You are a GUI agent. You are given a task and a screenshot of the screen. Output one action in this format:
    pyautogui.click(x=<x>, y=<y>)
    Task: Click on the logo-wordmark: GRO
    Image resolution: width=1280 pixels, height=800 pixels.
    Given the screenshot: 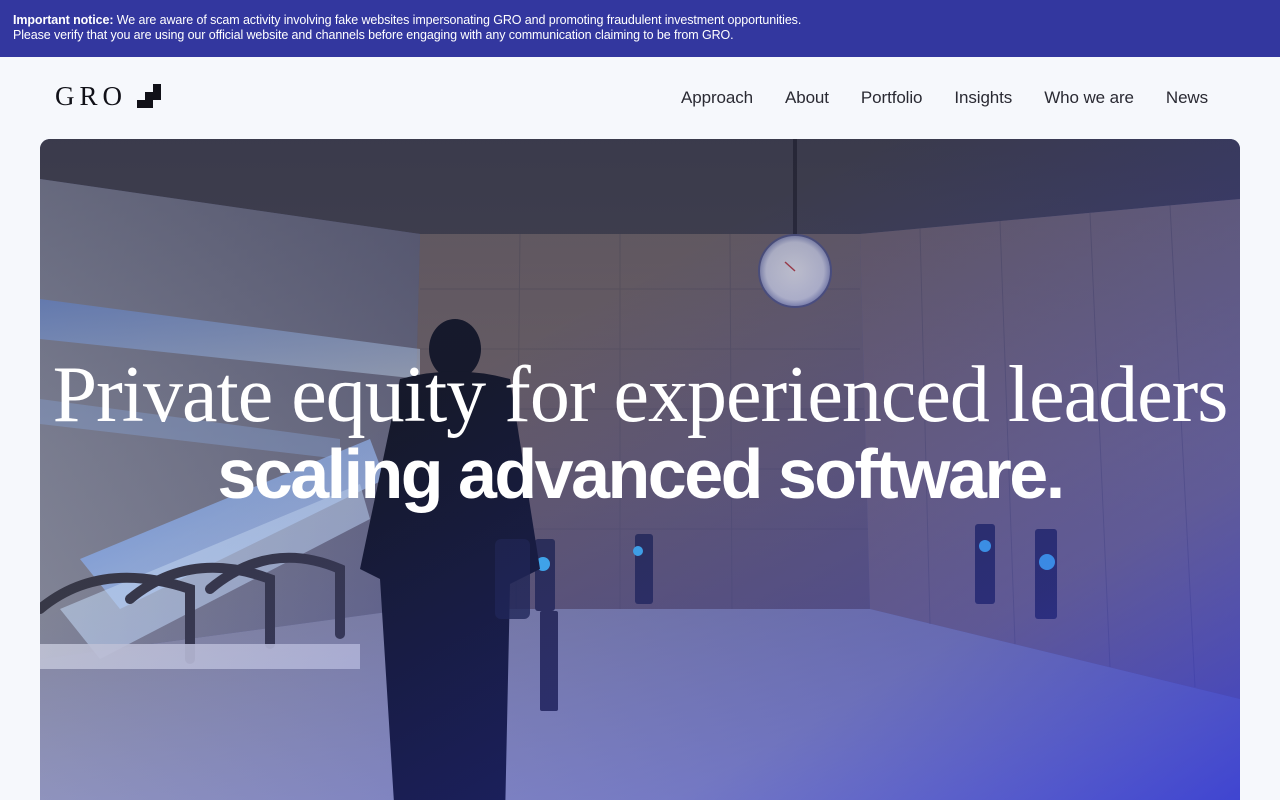 What is the action you would take?
    pyautogui.click(x=91, y=96)
    